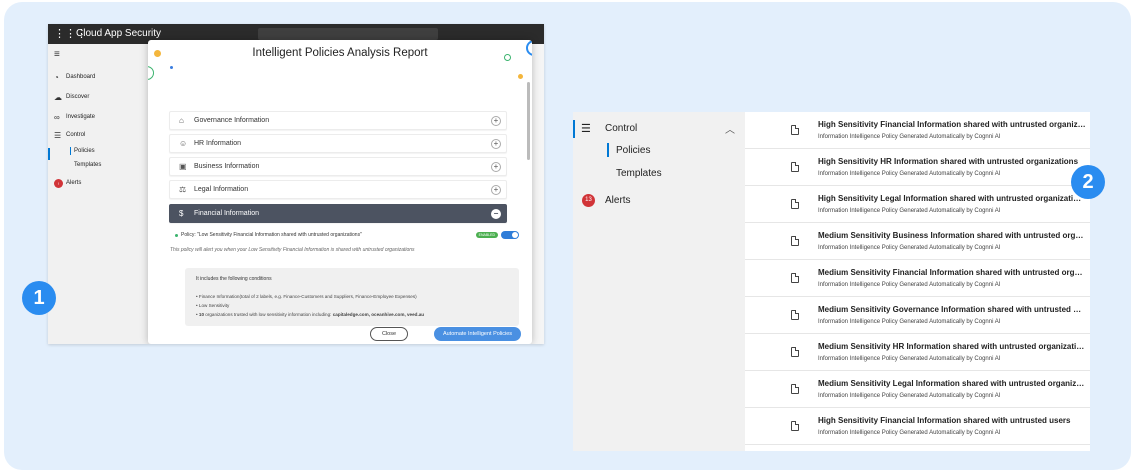  I want to click on sidebar-item-investigate: ∞ Investigate, so click(74, 117).